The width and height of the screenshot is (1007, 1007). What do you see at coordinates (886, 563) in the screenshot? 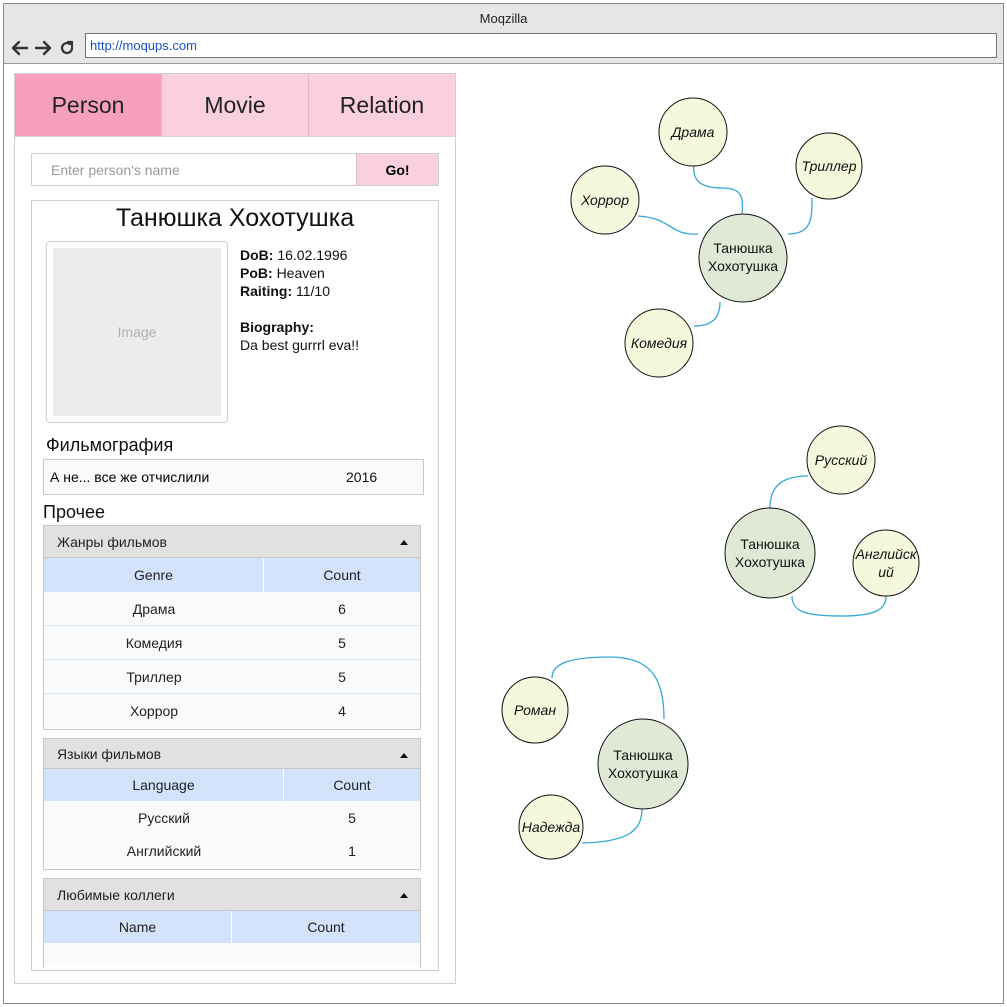
I see `language-node` at bounding box center [886, 563].